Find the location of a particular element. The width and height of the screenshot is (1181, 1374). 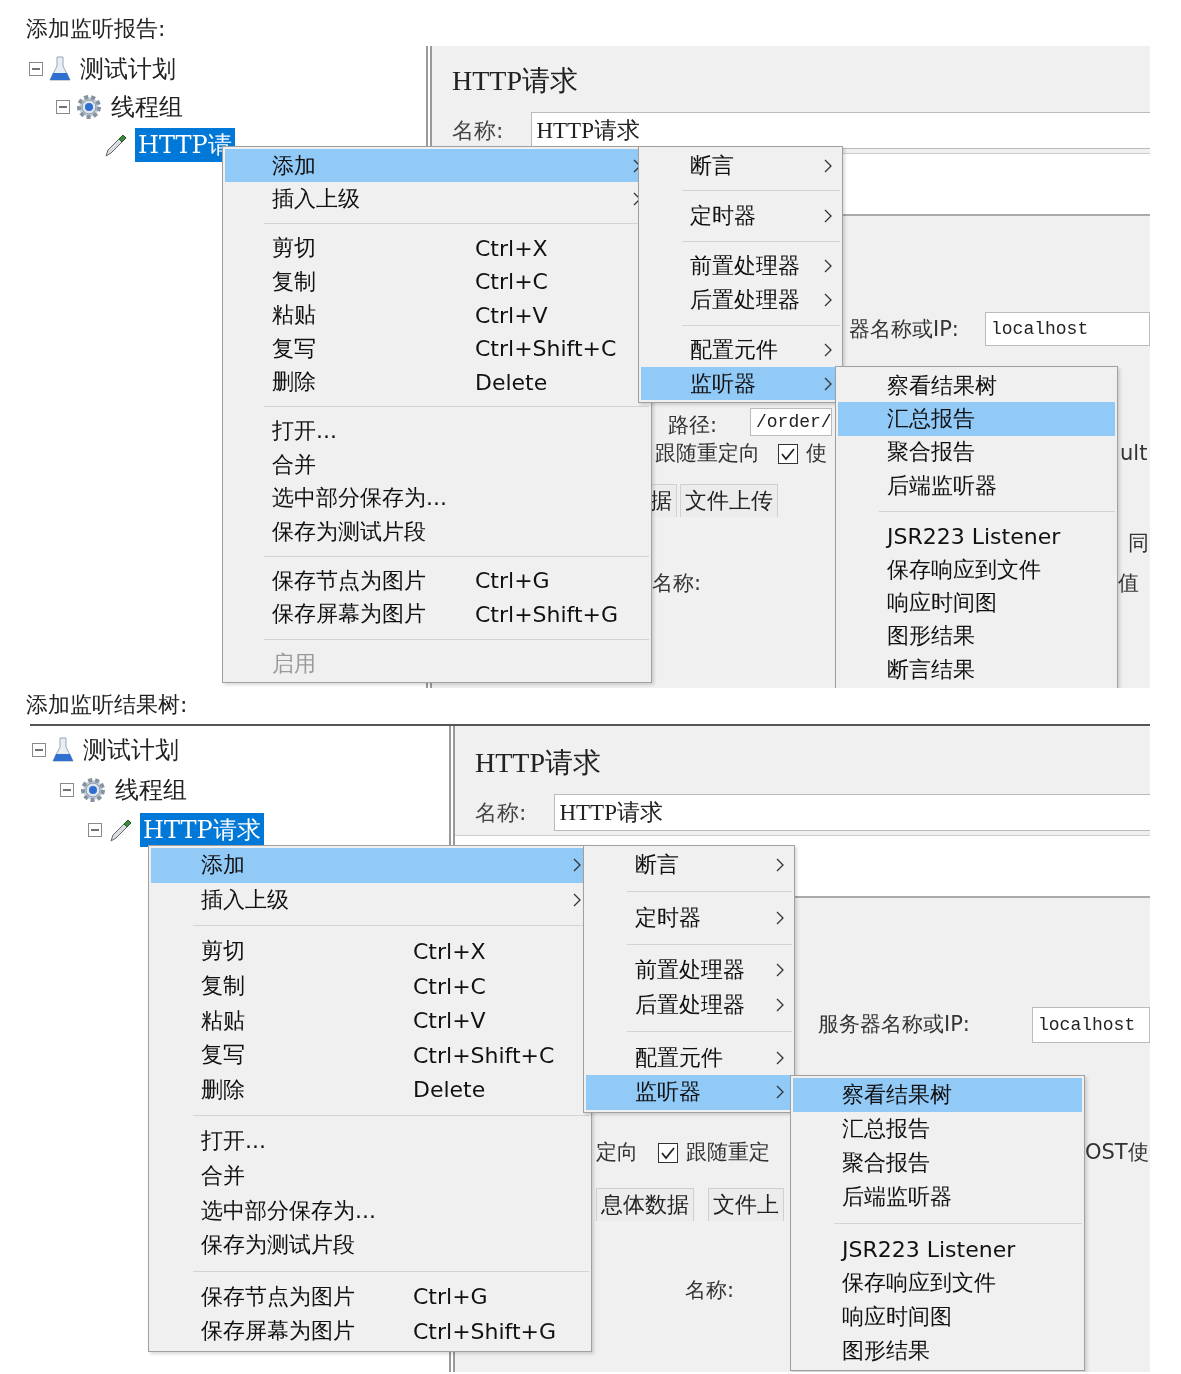

checkbox-label: 使 is located at coordinates (816, 453).